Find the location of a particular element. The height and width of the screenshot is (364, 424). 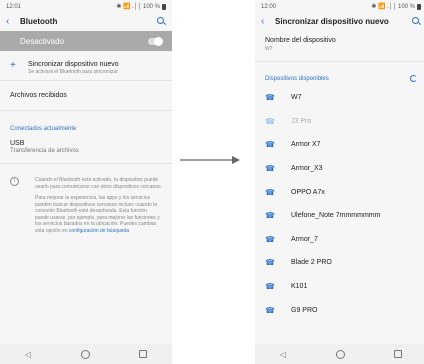

app-bar: ‹ Sincronizar dispositivo nuevo is located at coordinates (339, 21).